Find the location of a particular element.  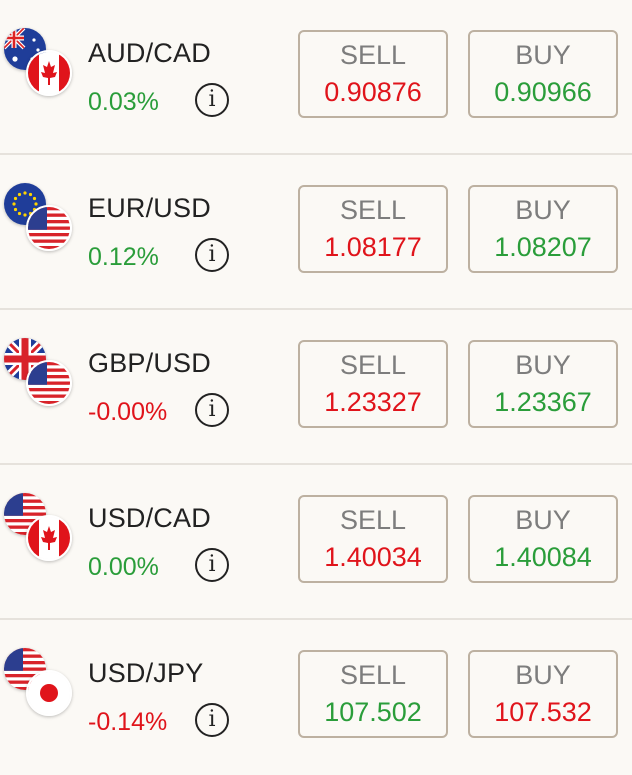

buy-price: 0.90966 is located at coordinates (543, 92).